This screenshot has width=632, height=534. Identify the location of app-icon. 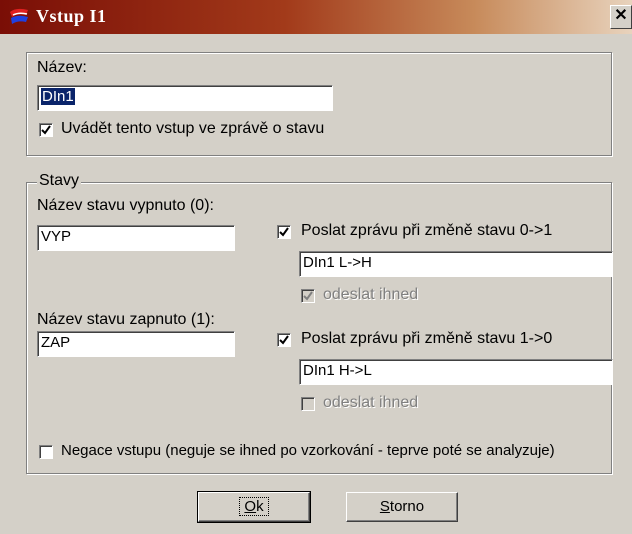
(19, 17).